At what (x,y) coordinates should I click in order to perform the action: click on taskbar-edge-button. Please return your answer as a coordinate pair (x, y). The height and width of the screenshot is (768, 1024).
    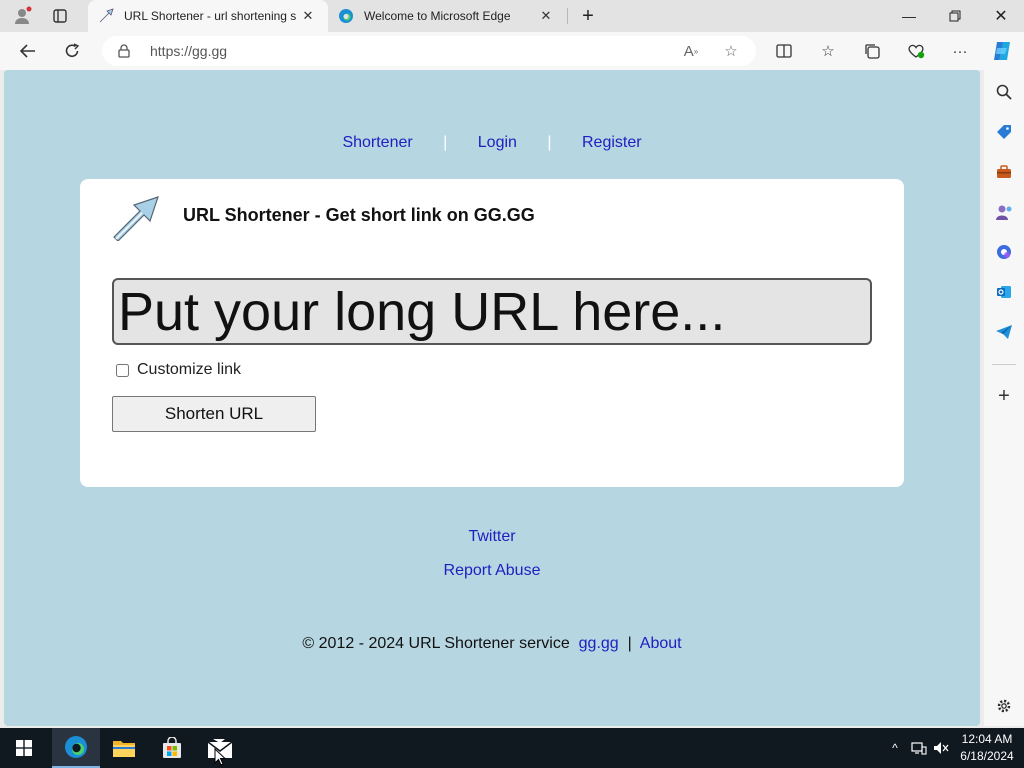
    Looking at the image, I should click on (76, 748).